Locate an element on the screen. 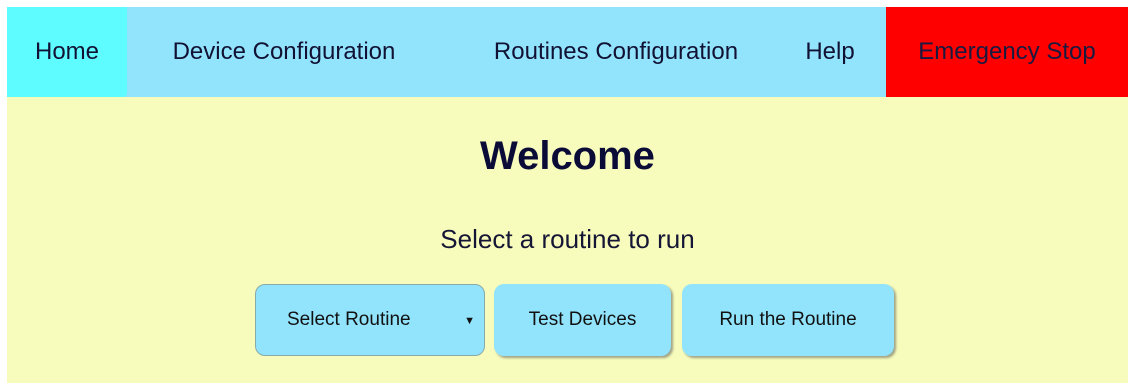 This screenshot has height=383, width=1134. page-title: Welcome is located at coordinates (567, 156).